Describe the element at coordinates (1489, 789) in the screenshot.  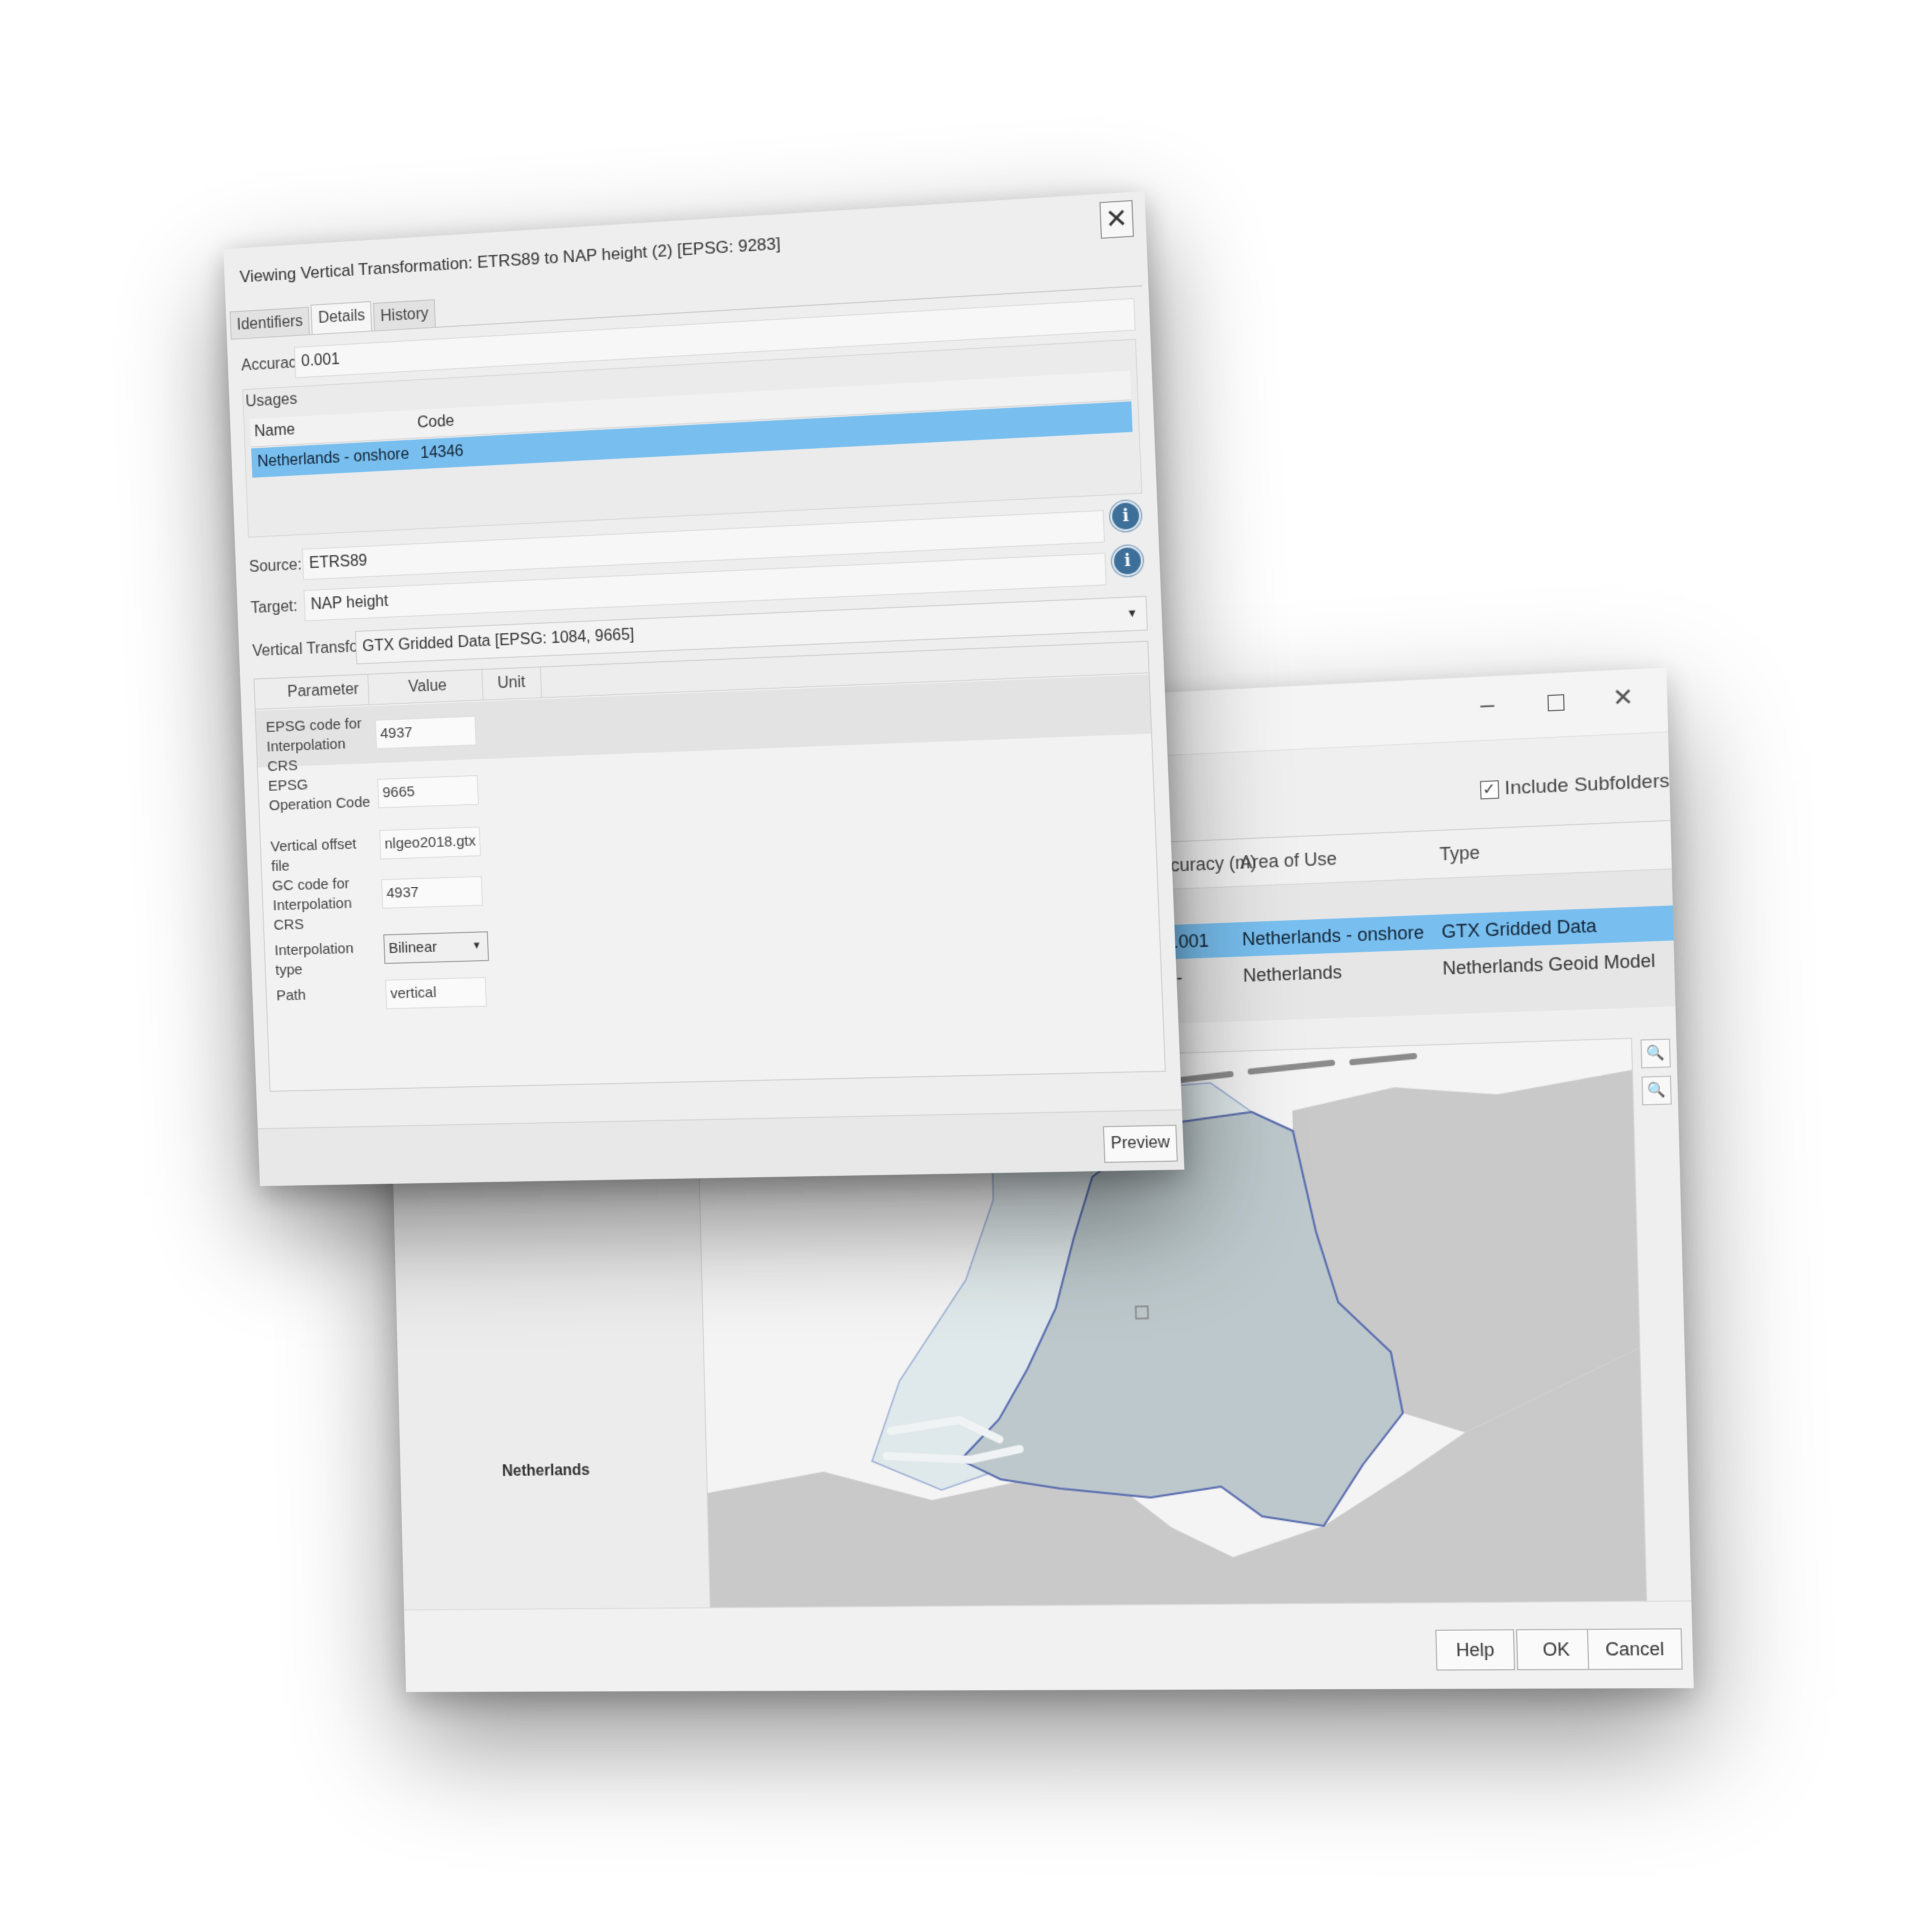
I see `include-subfolders-checkbox: ✓` at that location.